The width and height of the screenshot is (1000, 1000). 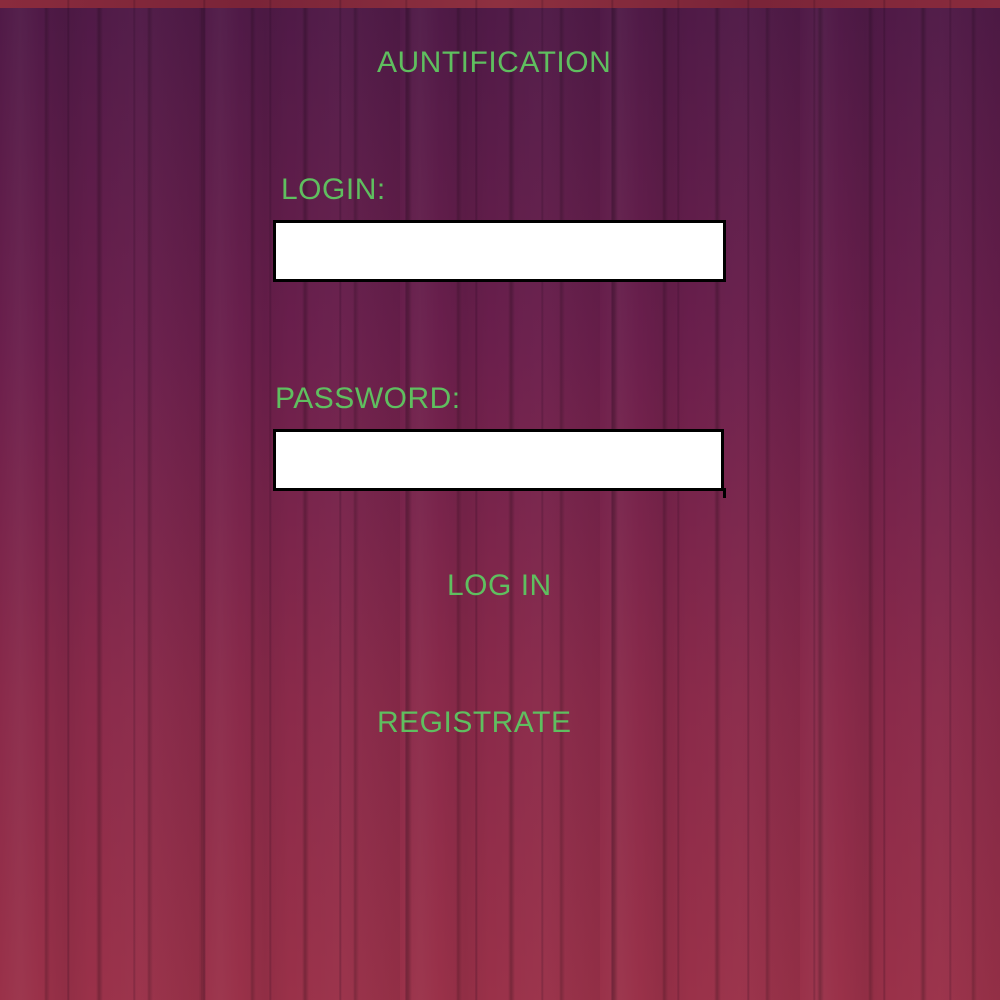 What do you see at coordinates (498, 460) in the screenshot?
I see `password-input` at bounding box center [498, 460].